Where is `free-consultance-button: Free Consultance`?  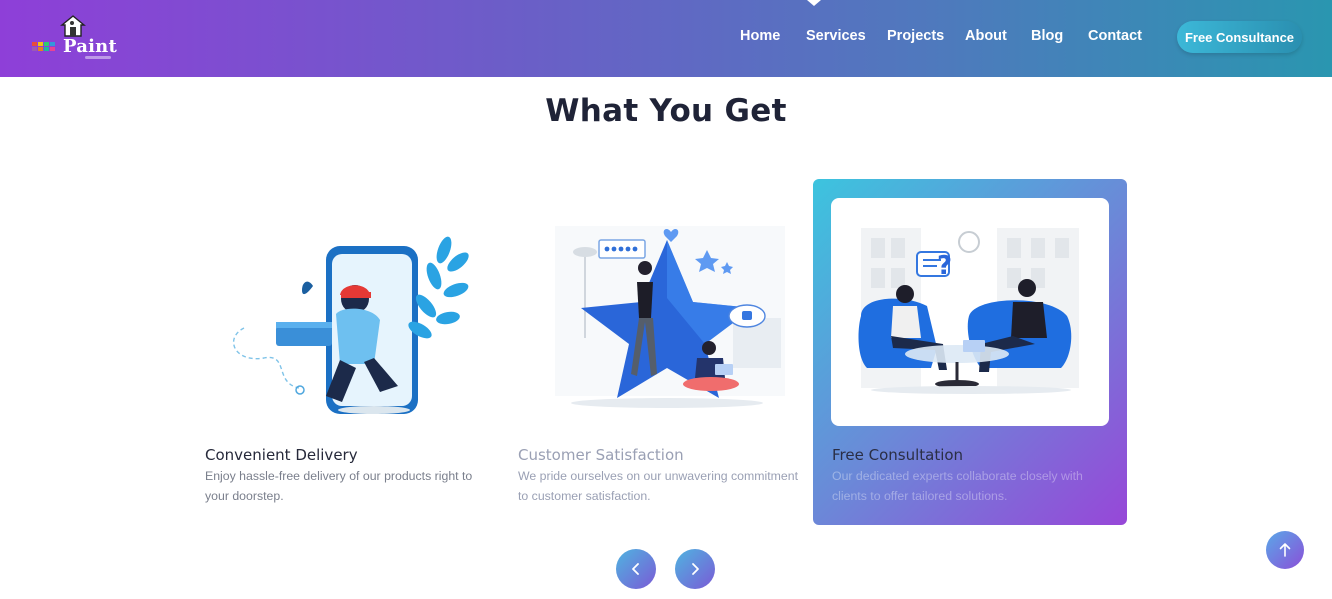
free-consultance-button: Free Consultance is located at coordinates (1239, 37).